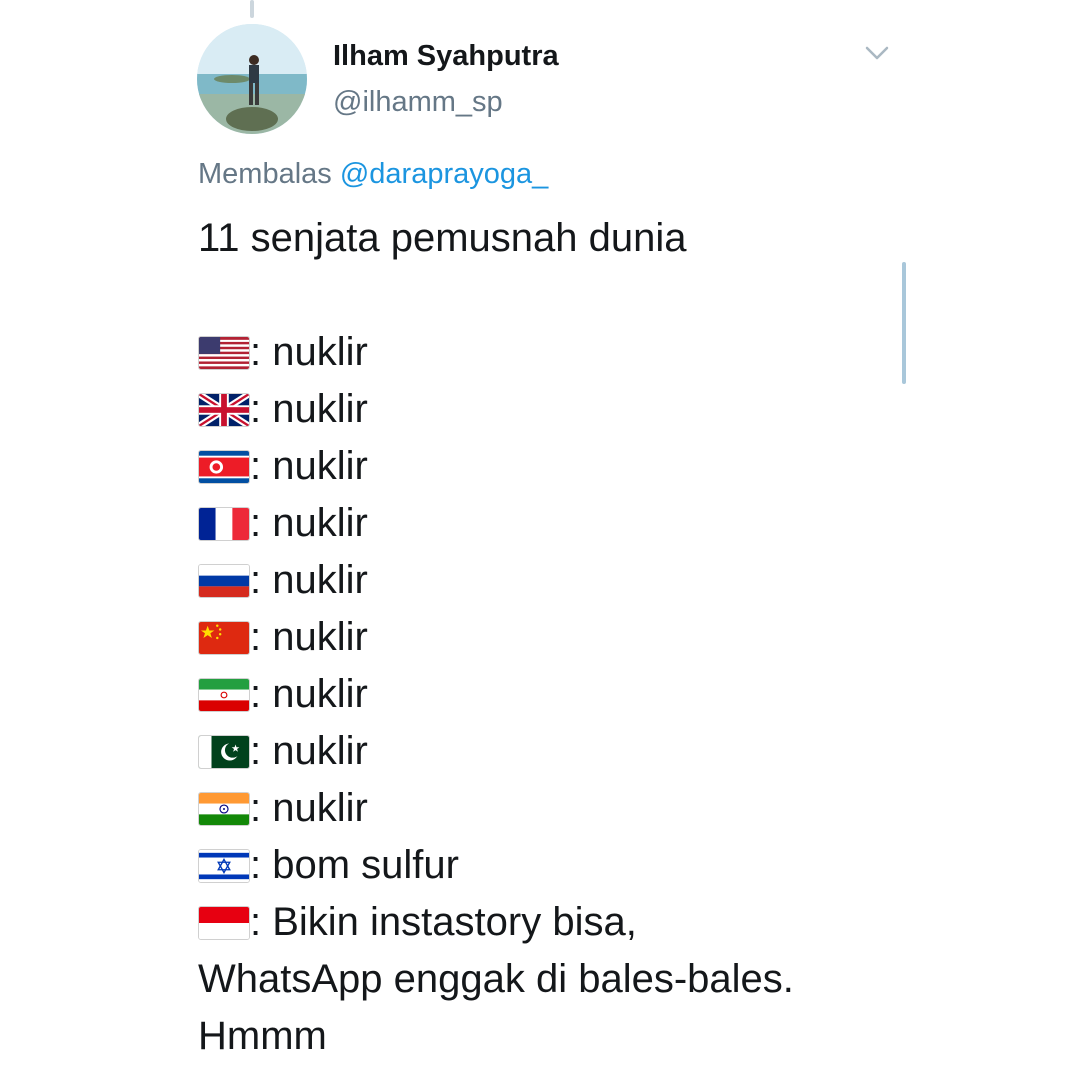  I want to click on israel-flag-icon, so click(224, 865).